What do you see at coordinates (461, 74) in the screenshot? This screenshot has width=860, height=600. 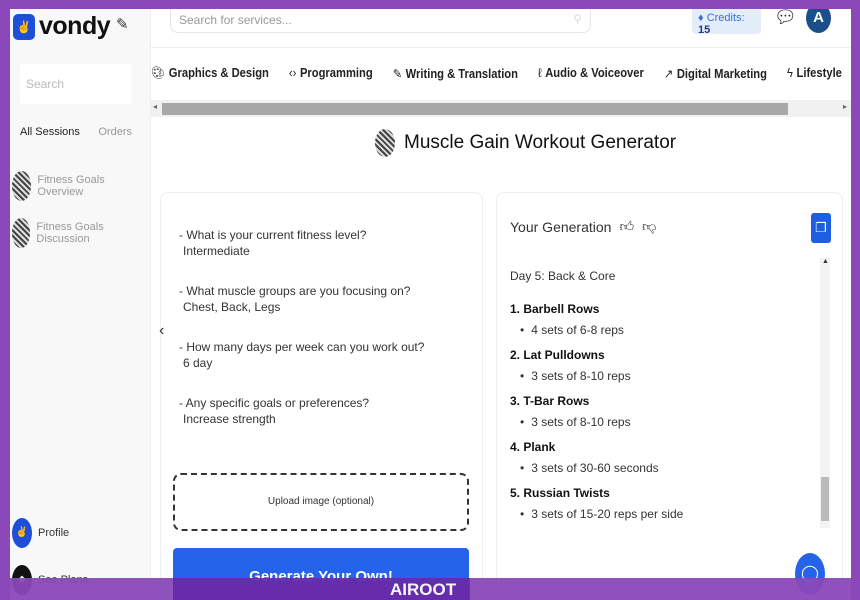 I see `category-label: Writing & Translation` at bounding box center [461, 74].